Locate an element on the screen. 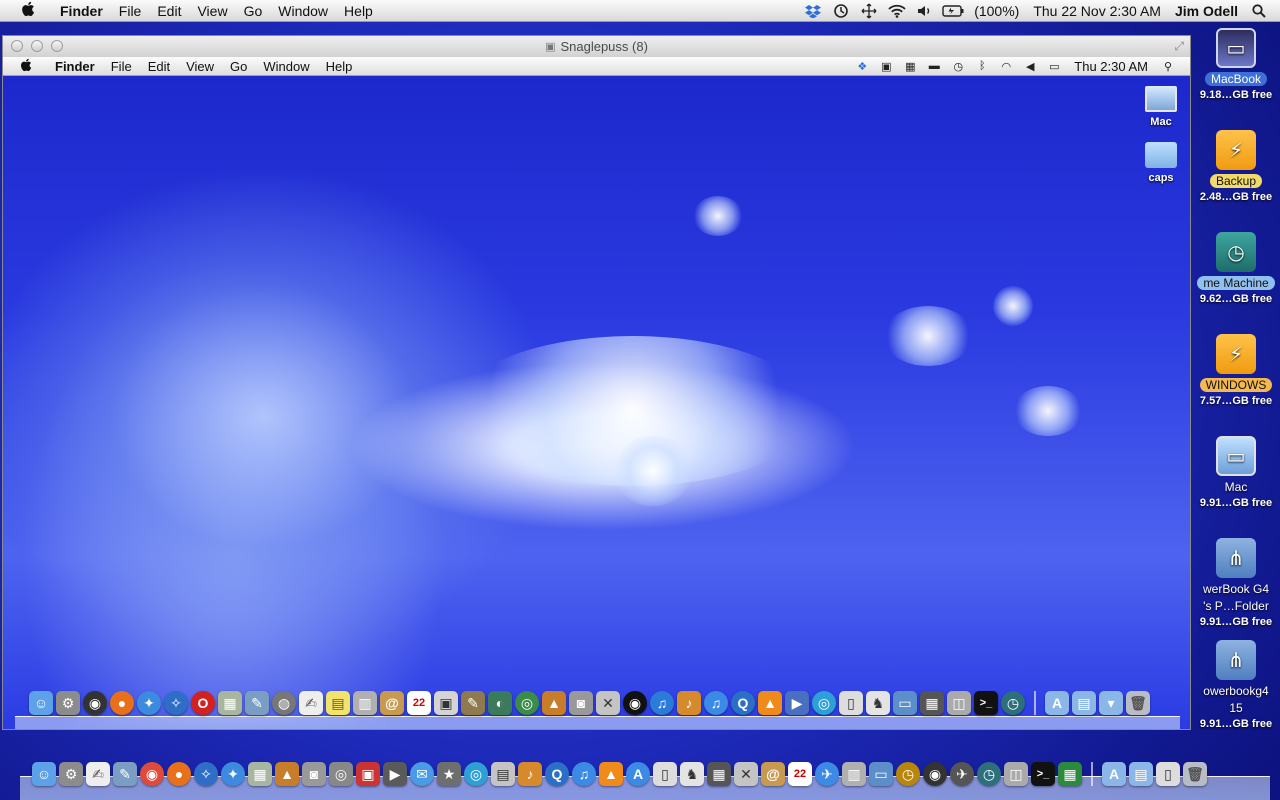 Image resolution: width=1280 pixels, height=800 pixels. guest-time-machine-icon: ◷ is located at coordinates (958, 66).